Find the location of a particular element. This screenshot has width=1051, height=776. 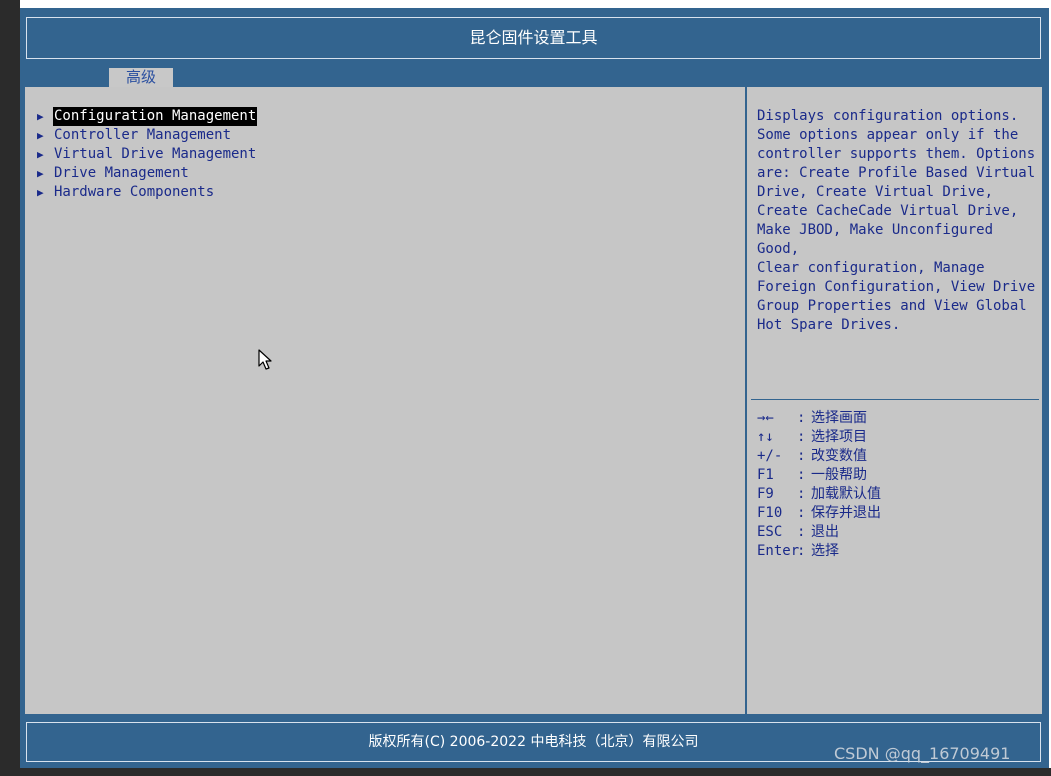

help-divider is located at coordinates (895, 399).